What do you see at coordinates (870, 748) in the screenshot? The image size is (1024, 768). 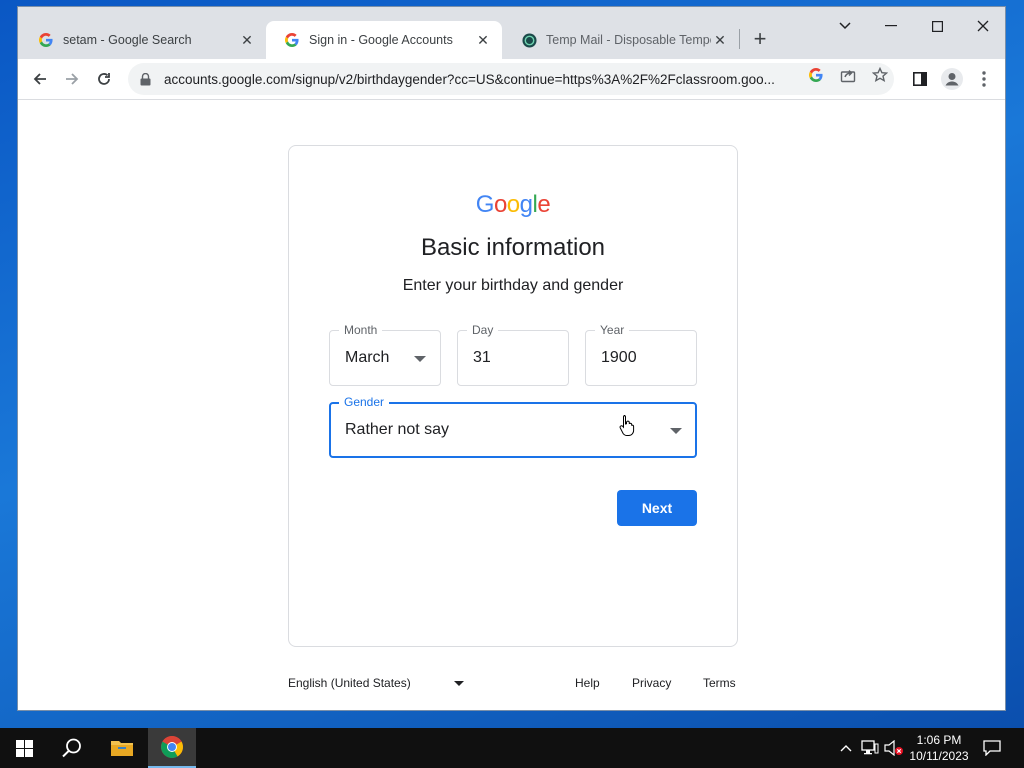 I see `network-icon` at bounding box center [870, 748].